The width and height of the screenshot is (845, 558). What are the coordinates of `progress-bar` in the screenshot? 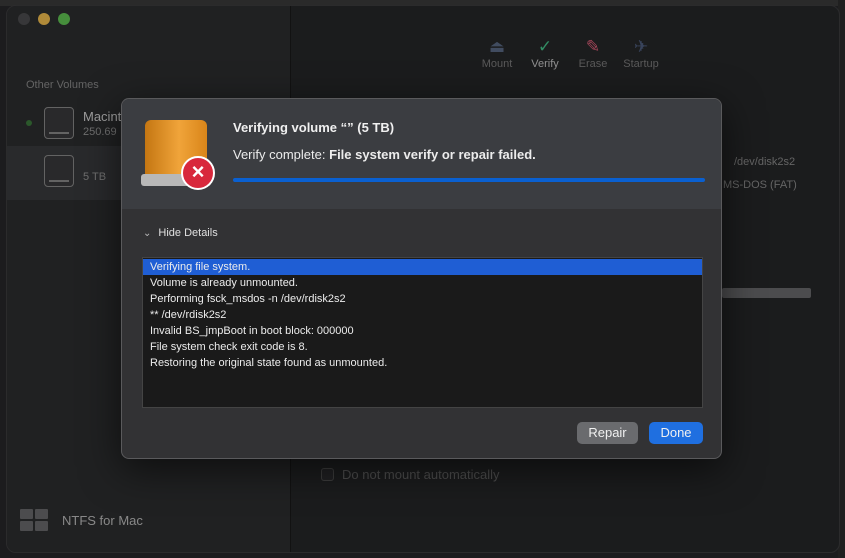 It's located at (469, 180).